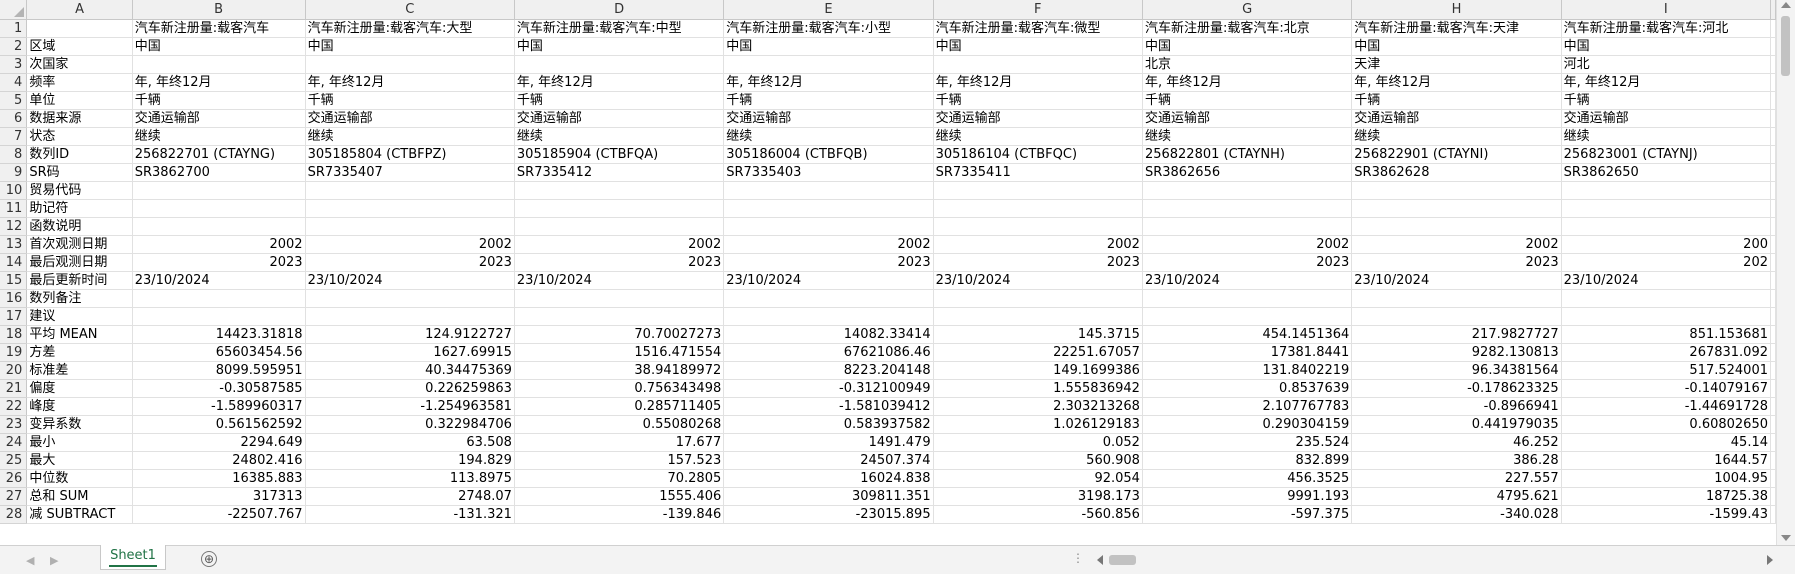 The image size is (1795, 574). Describe the element at coordinates (410, 244) in the screenshot. I see `cell-C13: 2002` at that location.